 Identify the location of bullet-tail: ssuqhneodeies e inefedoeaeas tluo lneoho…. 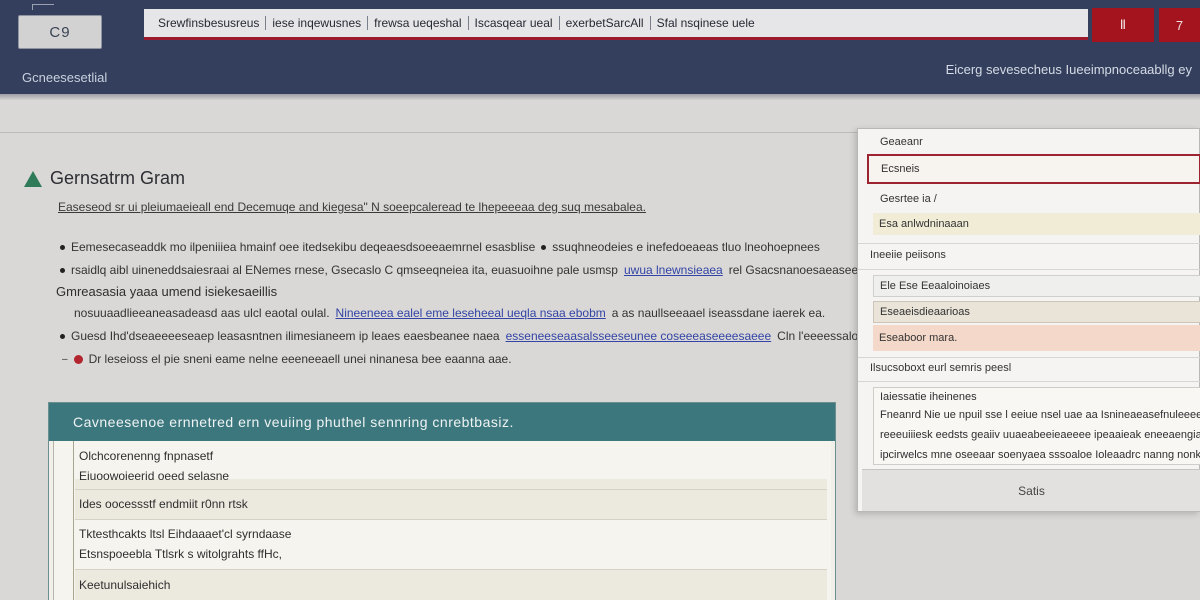
(686, 247).